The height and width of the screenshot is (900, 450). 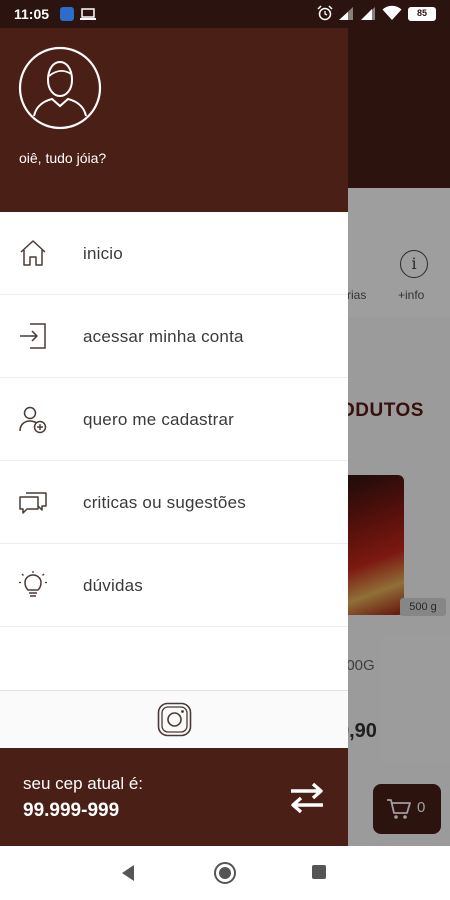 What do you see at coordinates (392, 12) in the screenshot?
I see `wifi-icon` at bounding box center [392, 12].